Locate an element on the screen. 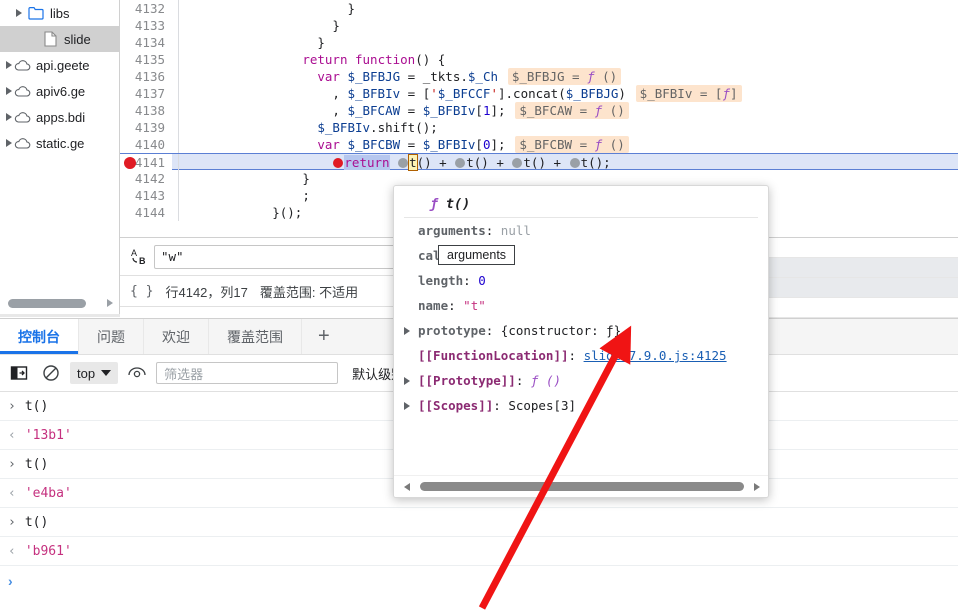 The width and height of the screenshot is (958, 612). code-text: $_BFBIv.shift(); is located at coordinates (377, 127).